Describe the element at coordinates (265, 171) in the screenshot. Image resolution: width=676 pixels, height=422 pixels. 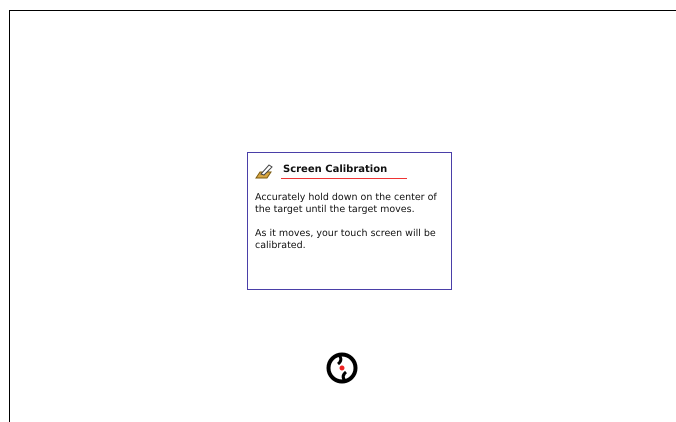
I see `pen-icon` at that location.